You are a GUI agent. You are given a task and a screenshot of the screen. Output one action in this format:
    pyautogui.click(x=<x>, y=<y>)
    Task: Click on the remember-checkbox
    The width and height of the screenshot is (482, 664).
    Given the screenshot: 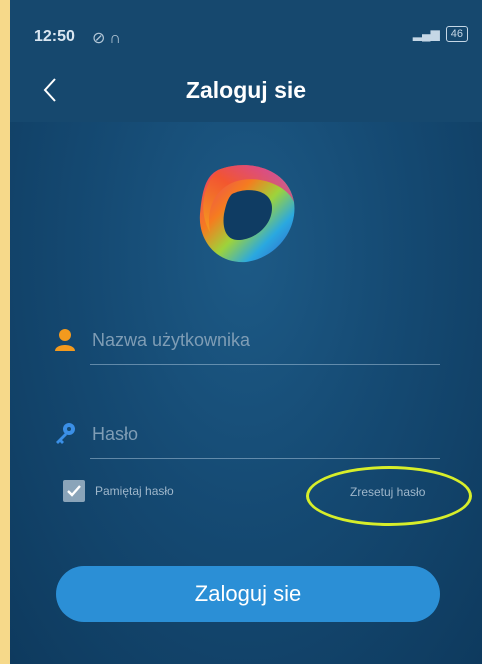 What is the action you would take?
    pyautogui.click(x=74, y=491)
    